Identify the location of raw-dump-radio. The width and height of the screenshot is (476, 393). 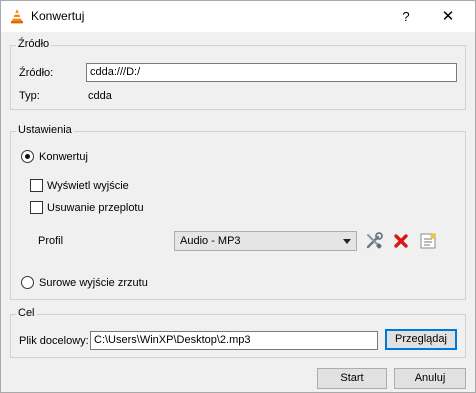
(27, 282).